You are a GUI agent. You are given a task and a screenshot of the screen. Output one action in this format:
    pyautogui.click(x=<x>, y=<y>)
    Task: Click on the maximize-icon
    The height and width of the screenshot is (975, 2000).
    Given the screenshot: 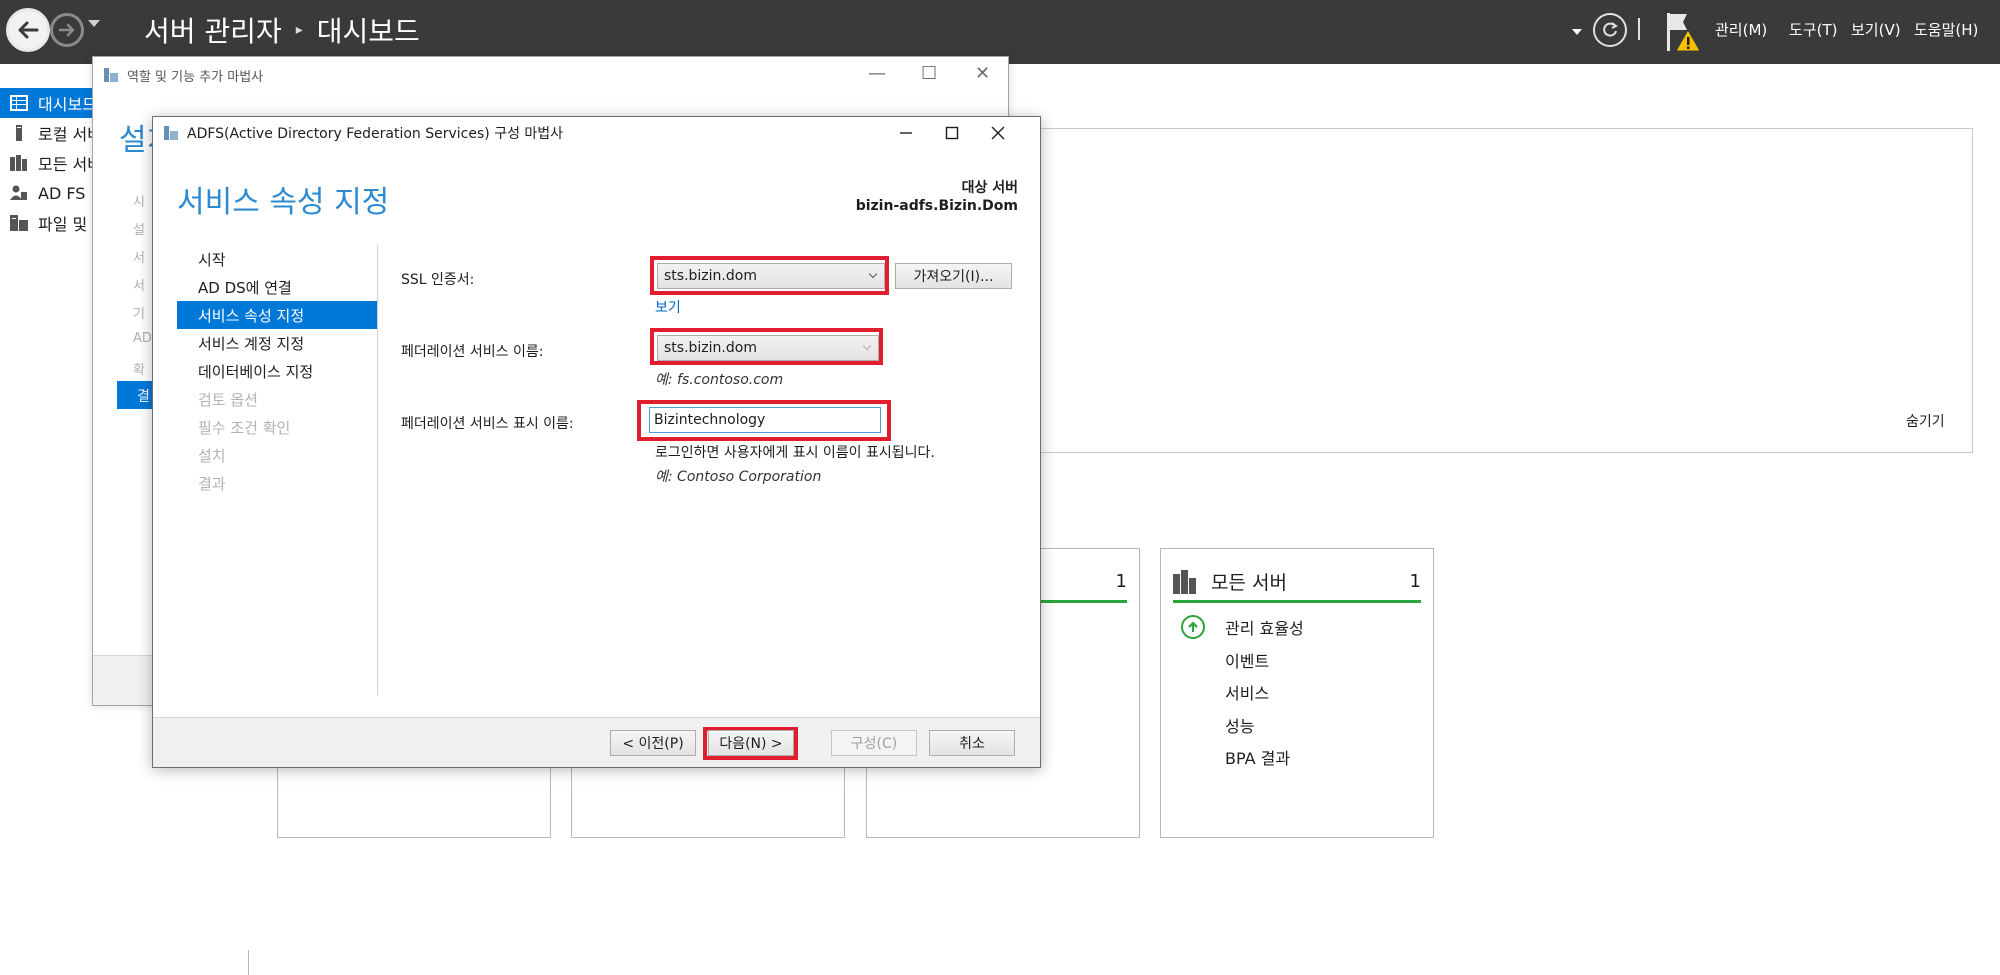 What is the action you would take?
    pyautogui.click(x=952, y=133)
    